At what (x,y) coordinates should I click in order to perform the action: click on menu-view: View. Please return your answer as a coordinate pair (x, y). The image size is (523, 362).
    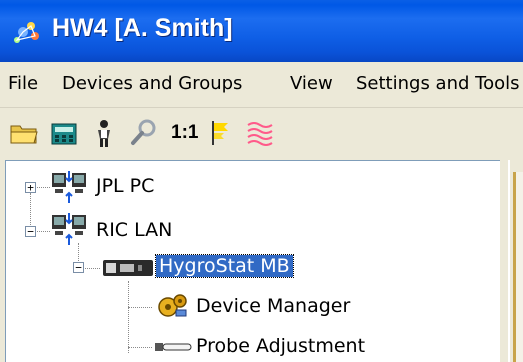
    Looking at the image, I should click on (311, 83).